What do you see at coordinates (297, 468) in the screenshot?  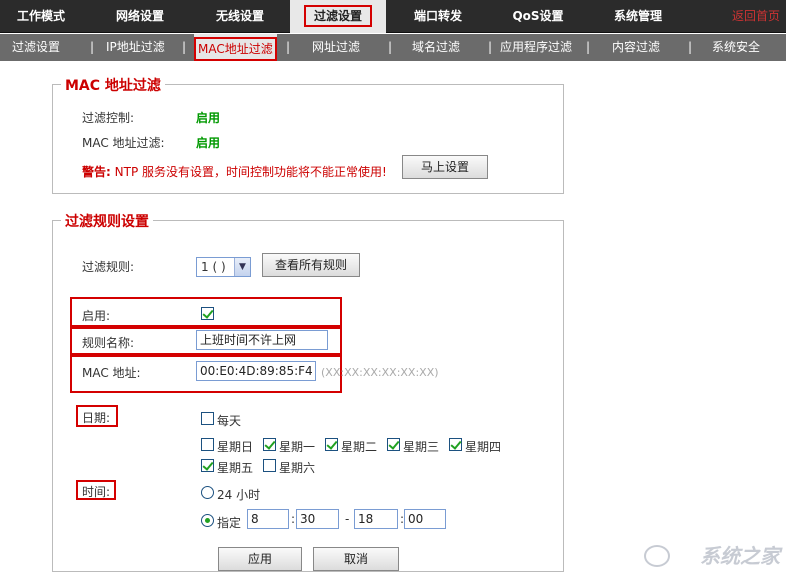 I see `day-label-sat: 星期六` at bounding box center [297, 468].